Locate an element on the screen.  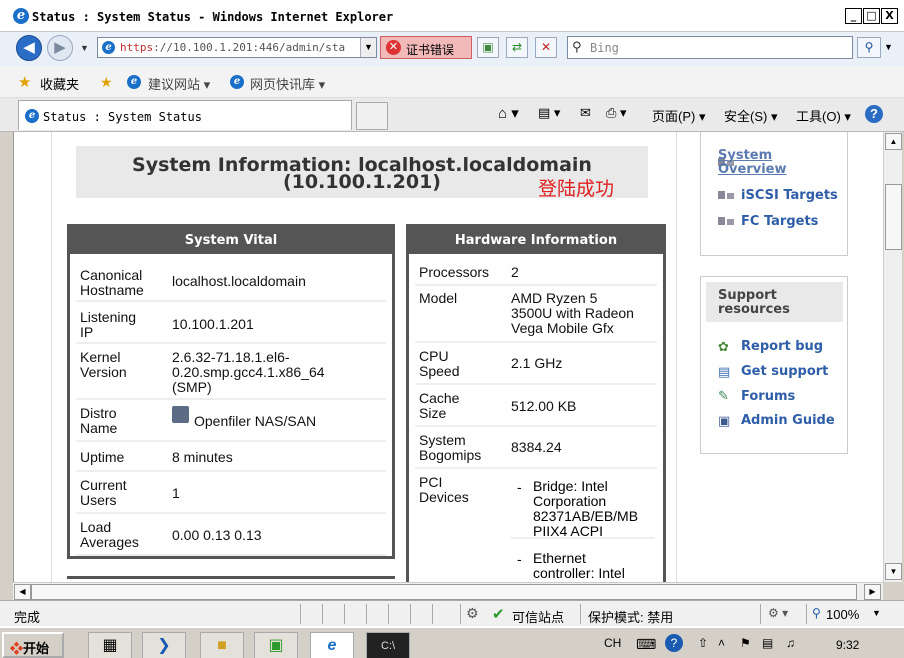
vmware-icon: ▣ is located at coordinates (276, 645).